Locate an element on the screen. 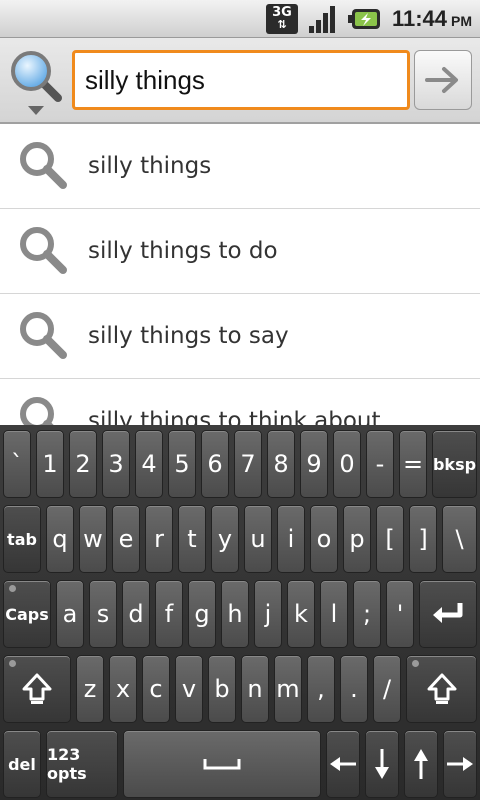 This screenshot has width=480, height=800. key-shift-right is located at coordinates (441, 689).